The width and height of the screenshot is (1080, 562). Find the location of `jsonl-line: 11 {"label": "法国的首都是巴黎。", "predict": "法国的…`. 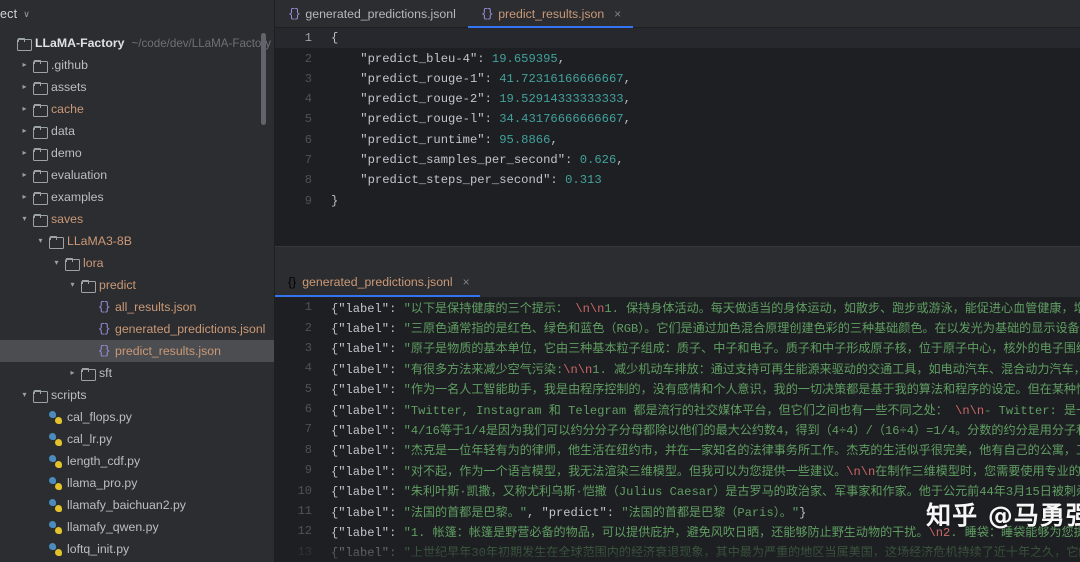

jsonl-line: 11 {"label": "法国的首都是巴黎。", "predict": "法国的… is located at coordinates (677, 511).